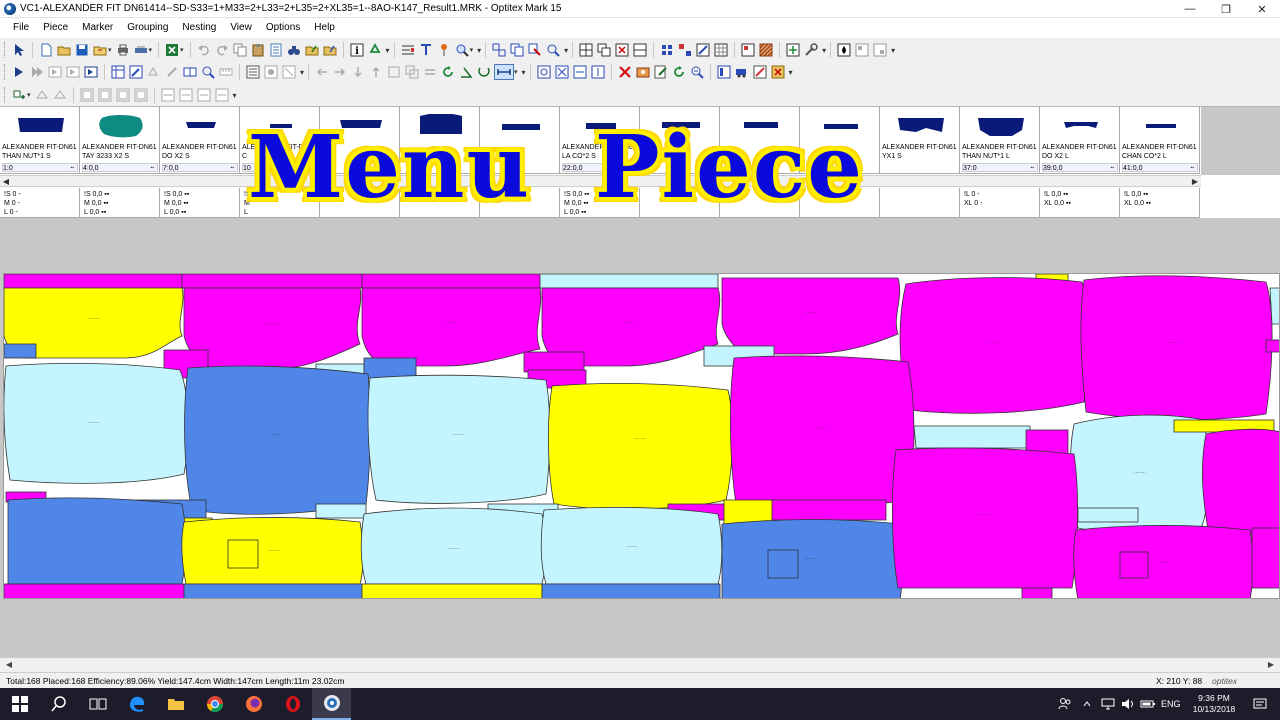 This screenshot has height=720, width=1280. What do you see at coordinates (358, 72) in the screenshot?
I see `move-down-icon` at bounding box center [358, 72].